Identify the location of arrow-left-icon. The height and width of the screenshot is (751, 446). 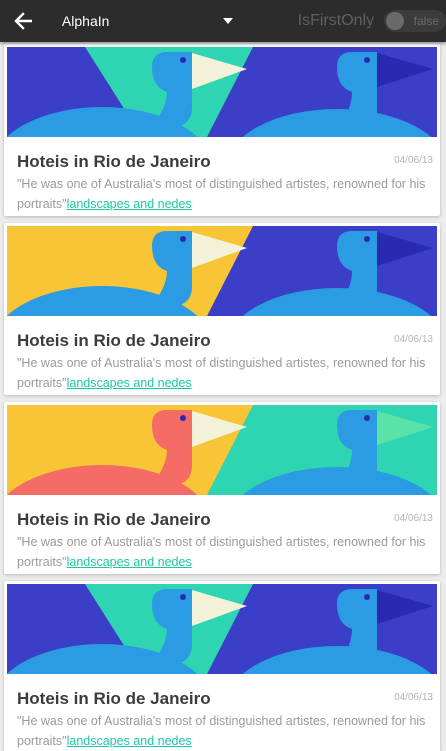
(23, 21).